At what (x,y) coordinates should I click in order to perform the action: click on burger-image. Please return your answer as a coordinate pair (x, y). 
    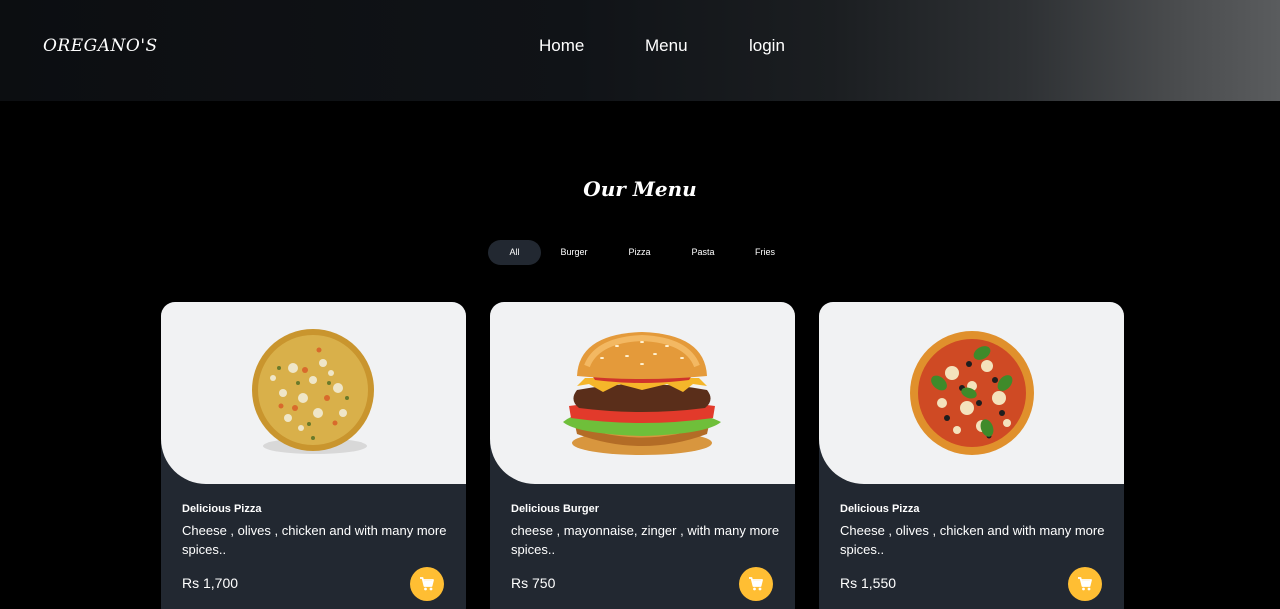
    Looking at the image, I should click on (642, 393).